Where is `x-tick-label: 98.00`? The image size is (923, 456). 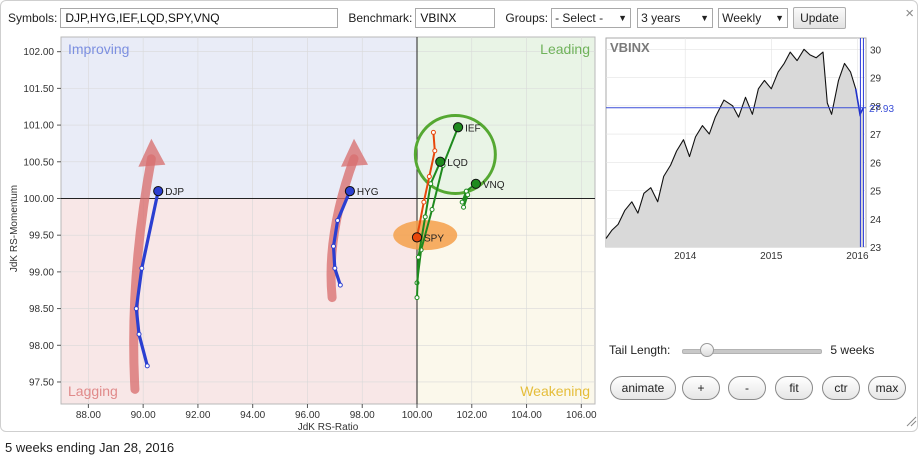
x-tick-label: 98.00 is located at coordinates (362, 415).